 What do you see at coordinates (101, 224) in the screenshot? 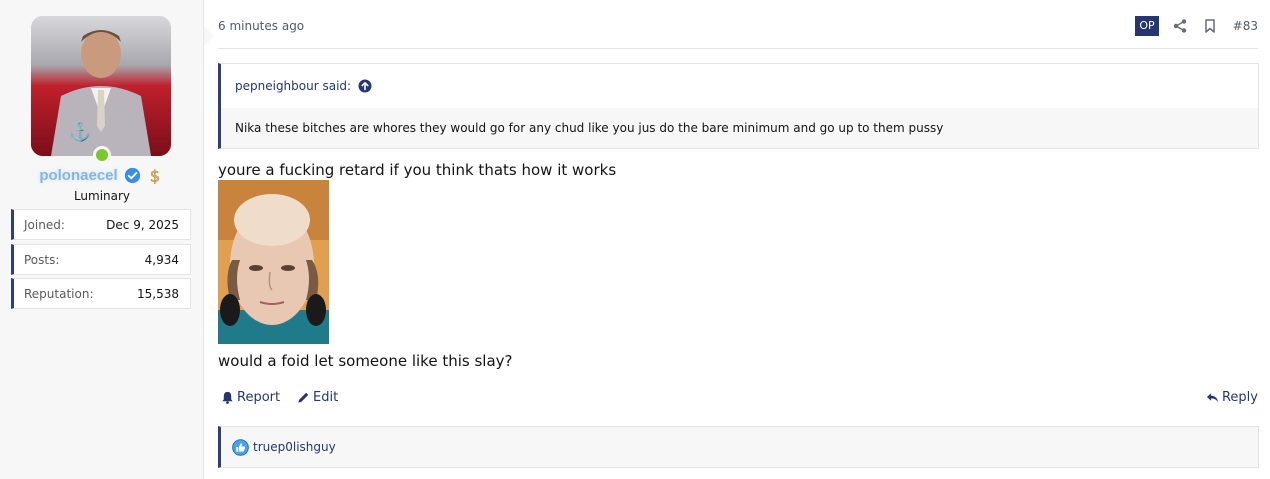
I see `stat-joined: Joined: Dec 9, 2025` at bounding box center [101, 224].